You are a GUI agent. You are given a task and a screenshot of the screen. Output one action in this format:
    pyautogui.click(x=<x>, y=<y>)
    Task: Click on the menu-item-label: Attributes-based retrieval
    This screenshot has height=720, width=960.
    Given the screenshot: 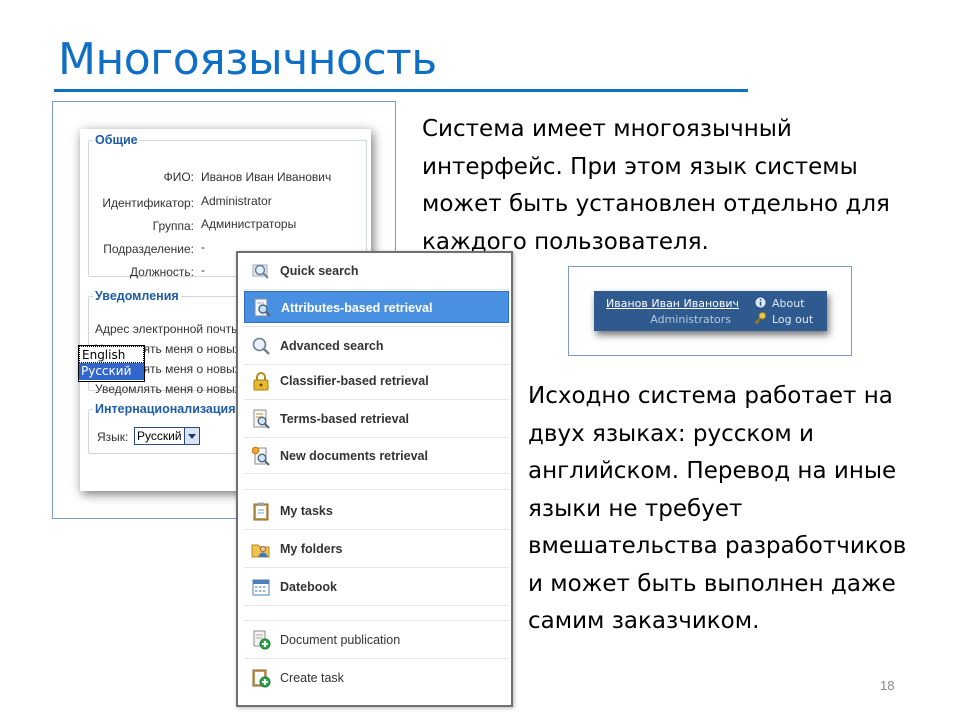 What is the action you would take?
    pyautogui.click(x=357, y=308)
    